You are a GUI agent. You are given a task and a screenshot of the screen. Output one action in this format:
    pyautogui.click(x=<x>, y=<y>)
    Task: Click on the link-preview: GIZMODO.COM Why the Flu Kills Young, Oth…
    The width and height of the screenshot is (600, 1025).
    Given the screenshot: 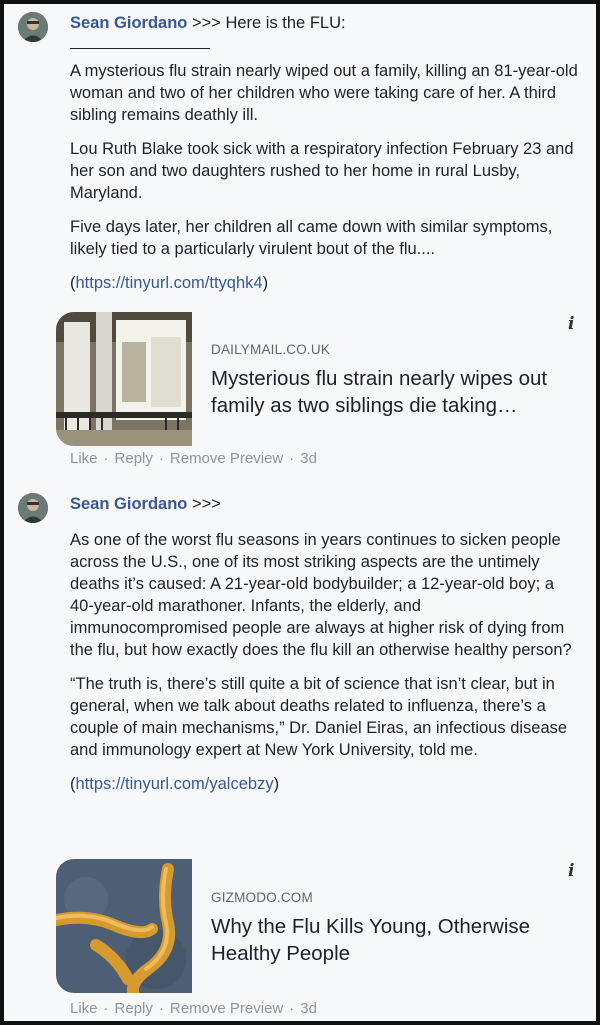 What is the action you would take?
    pyautogui.click(x=318, y=926)
    